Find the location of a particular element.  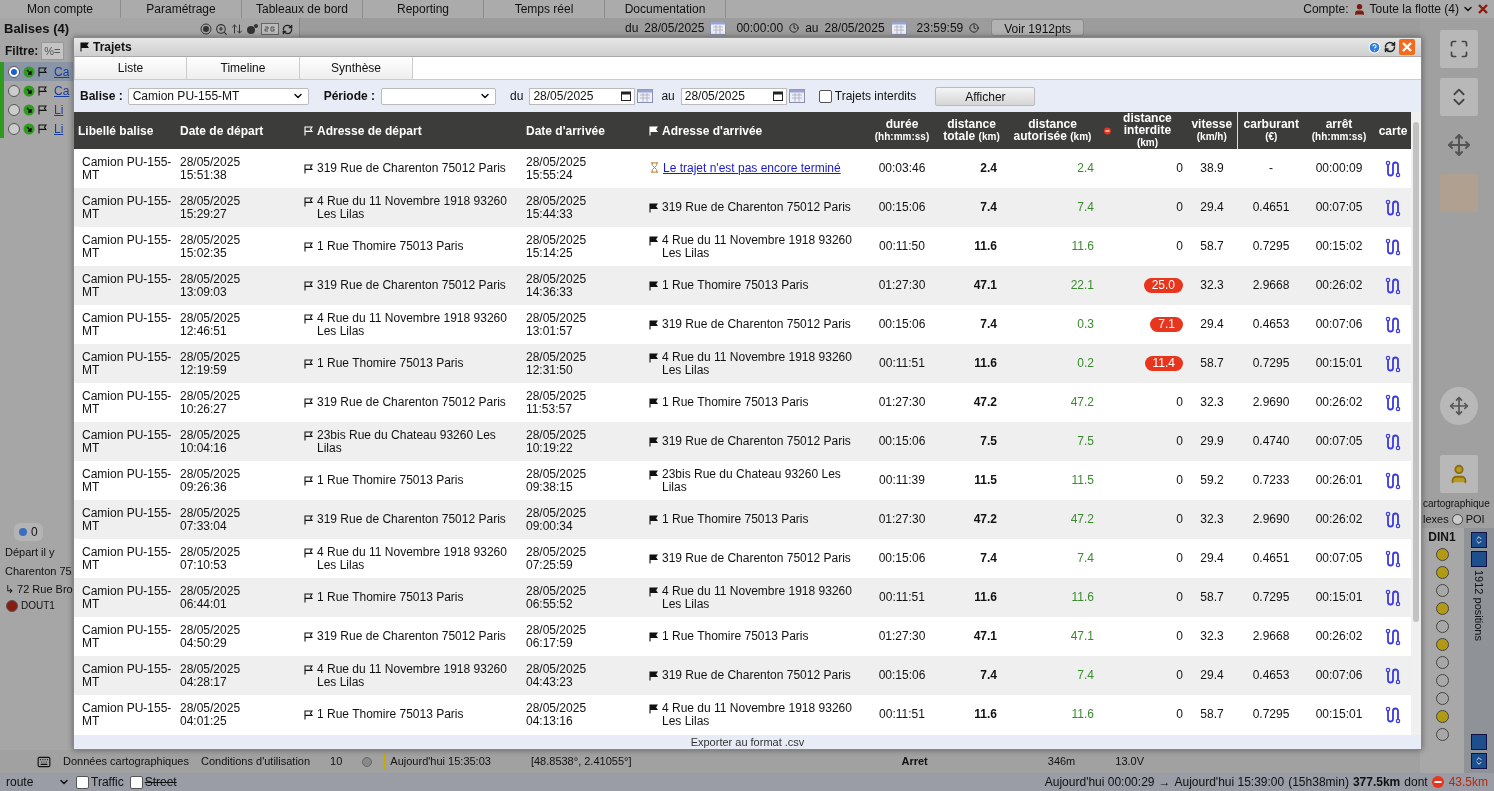

nav-item: Documentation is located at coordinates (665, 9).